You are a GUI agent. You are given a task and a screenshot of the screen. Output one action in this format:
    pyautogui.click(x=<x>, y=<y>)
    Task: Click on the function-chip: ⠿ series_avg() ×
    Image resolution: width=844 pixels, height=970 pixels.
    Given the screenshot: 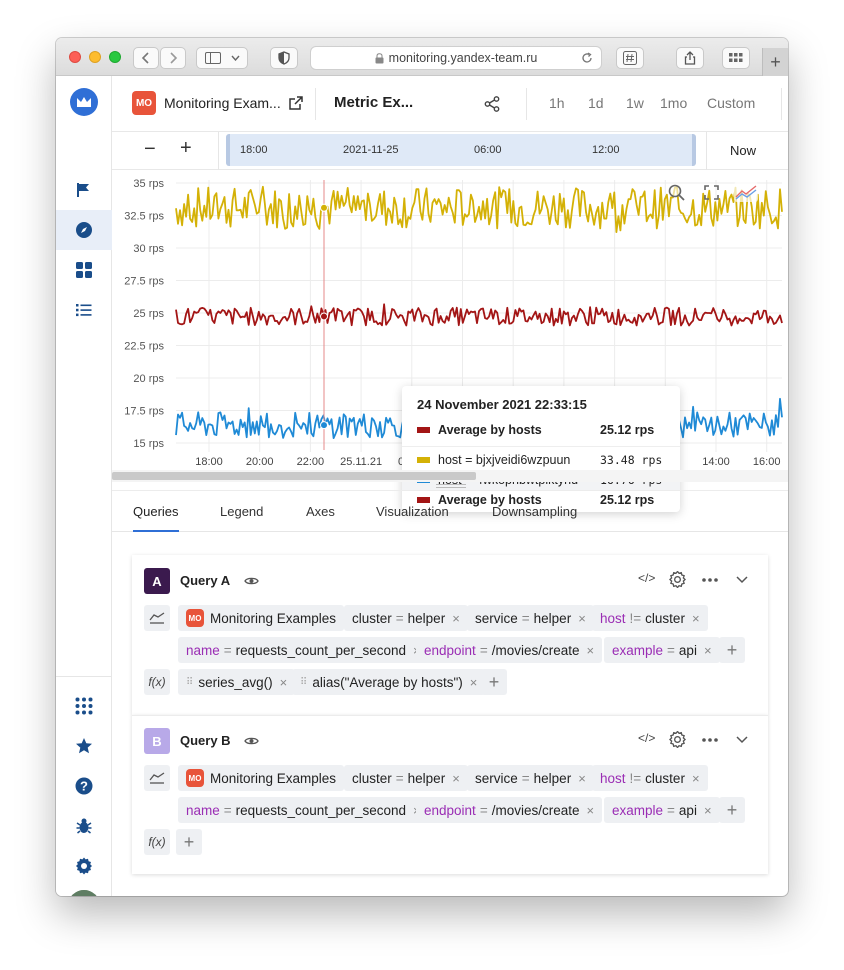 What is the action you would take?
    pyautogui.click(x=237, y=682)
    